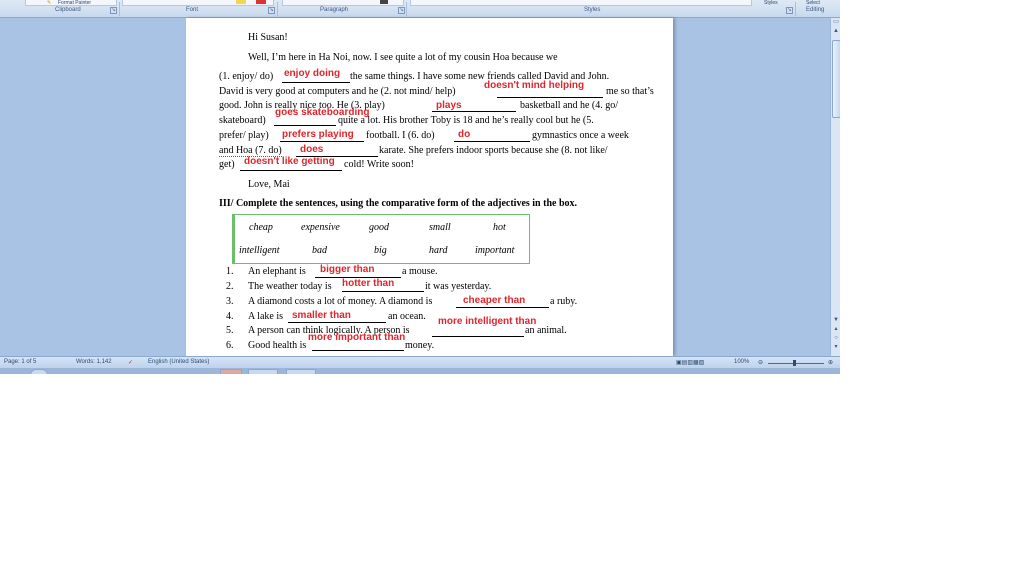 The height and width of the screenshot is (570, 1024). I want to click on item-number: 3., so click(230, 301).